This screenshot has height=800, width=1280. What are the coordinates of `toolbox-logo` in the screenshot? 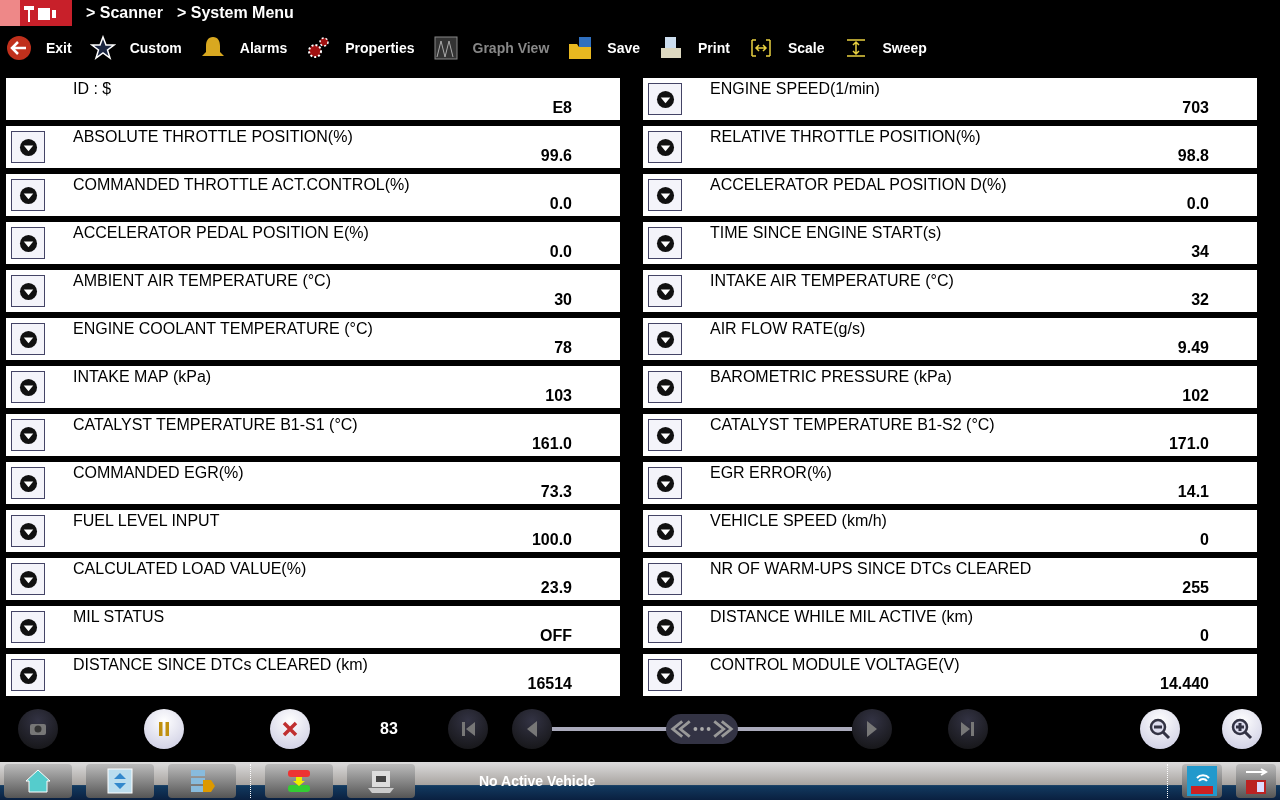 It's located at (36, 13).